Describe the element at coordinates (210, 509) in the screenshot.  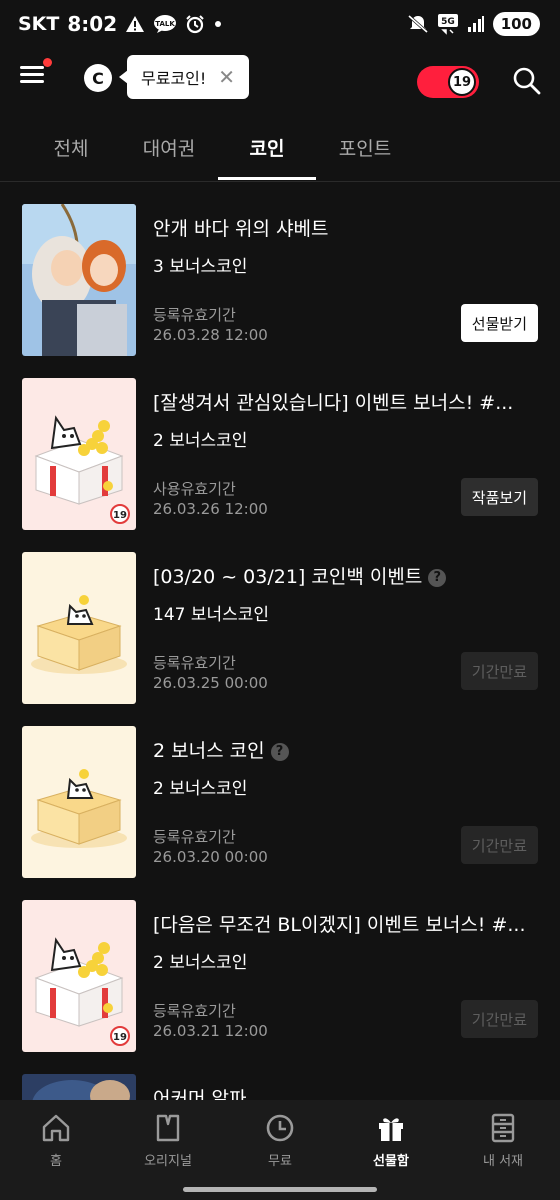
I see `expiry-date: 26.03.26 12:00` at that location.